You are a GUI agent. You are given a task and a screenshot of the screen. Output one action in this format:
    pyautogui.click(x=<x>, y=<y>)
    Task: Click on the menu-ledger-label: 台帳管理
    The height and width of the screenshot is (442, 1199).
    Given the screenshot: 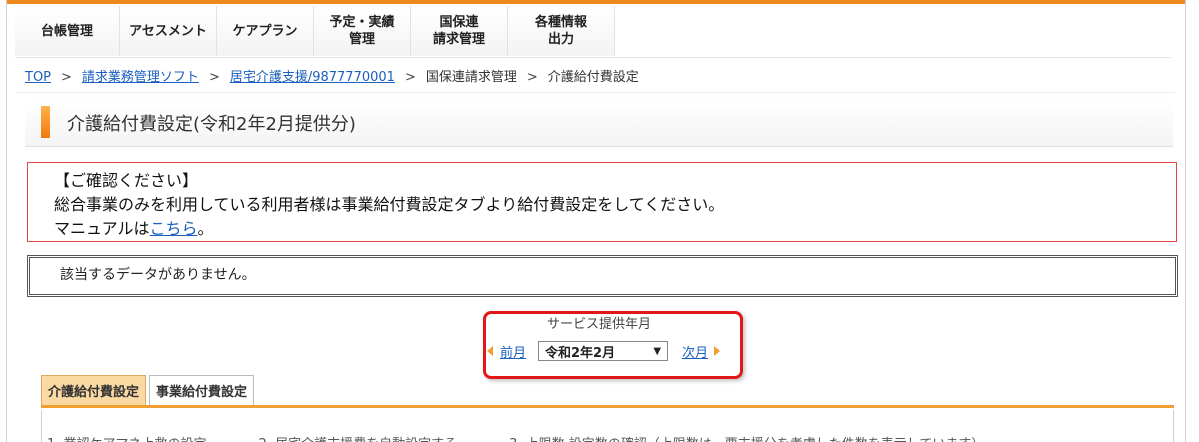 What is the action you would take?
    pyautogui.click(x=66, y=31)
    